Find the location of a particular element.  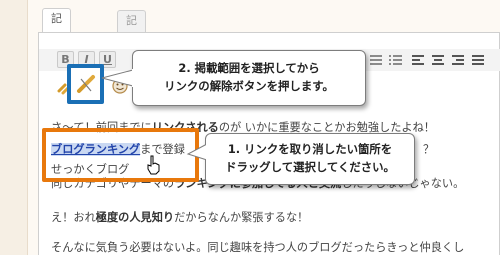

unlink-button-highlight is located at coordinates (85, 84).